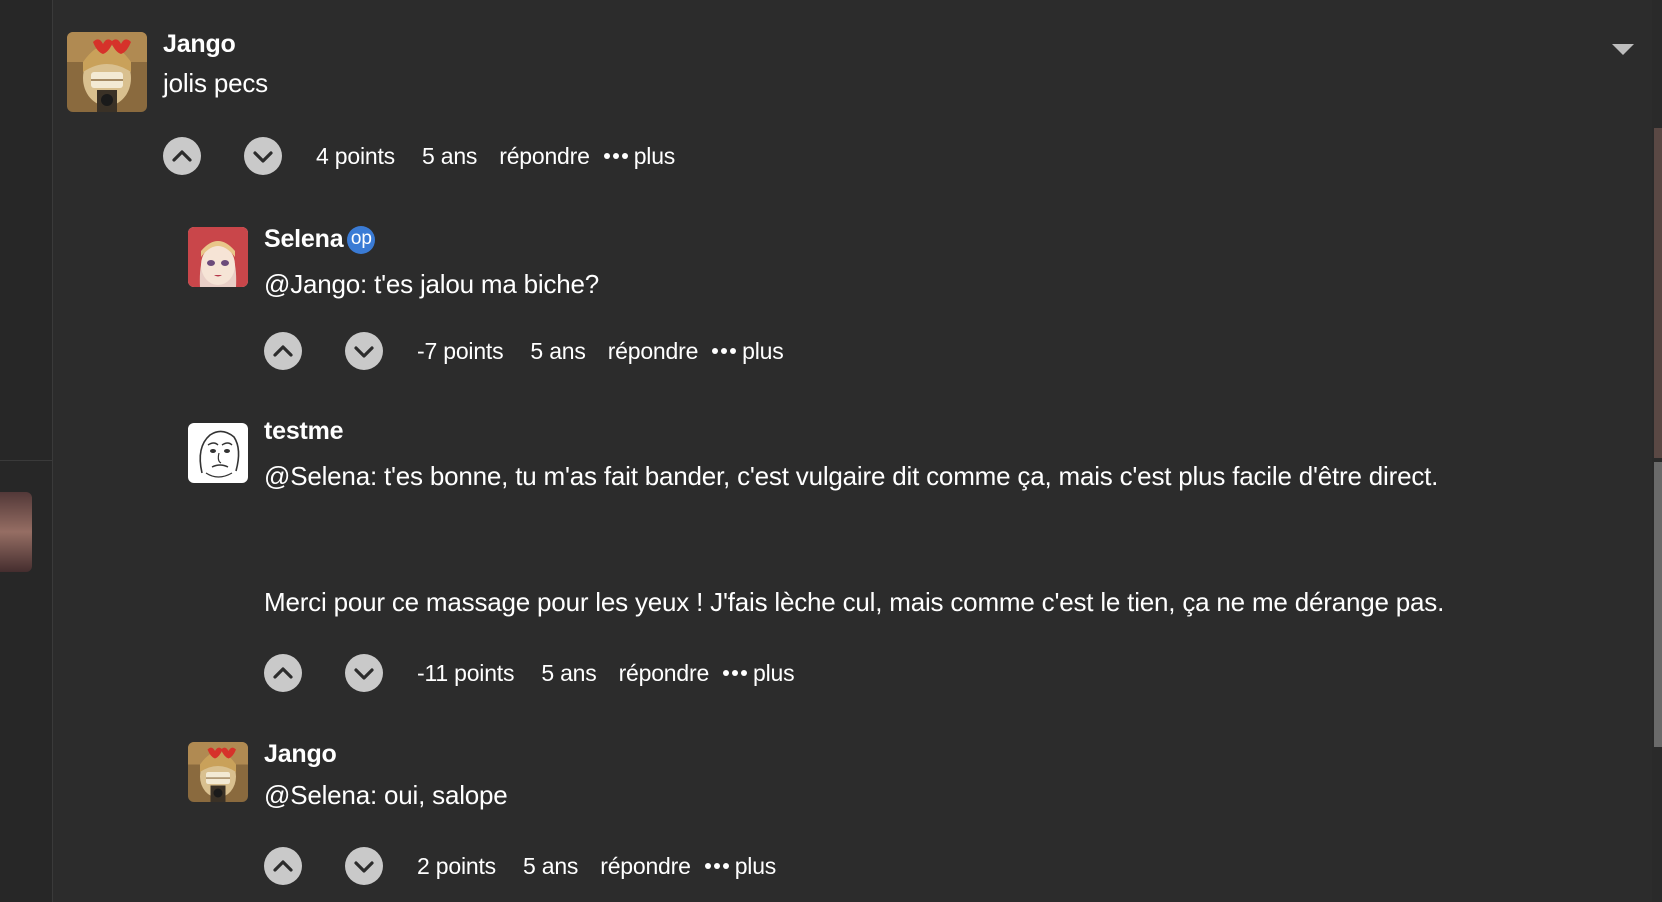 This screenshot has width=1662, height=902. What do you see at coordinates (460, 350) in the screenshot?
I see `points: -7 points` at bounding box center [460, 350].